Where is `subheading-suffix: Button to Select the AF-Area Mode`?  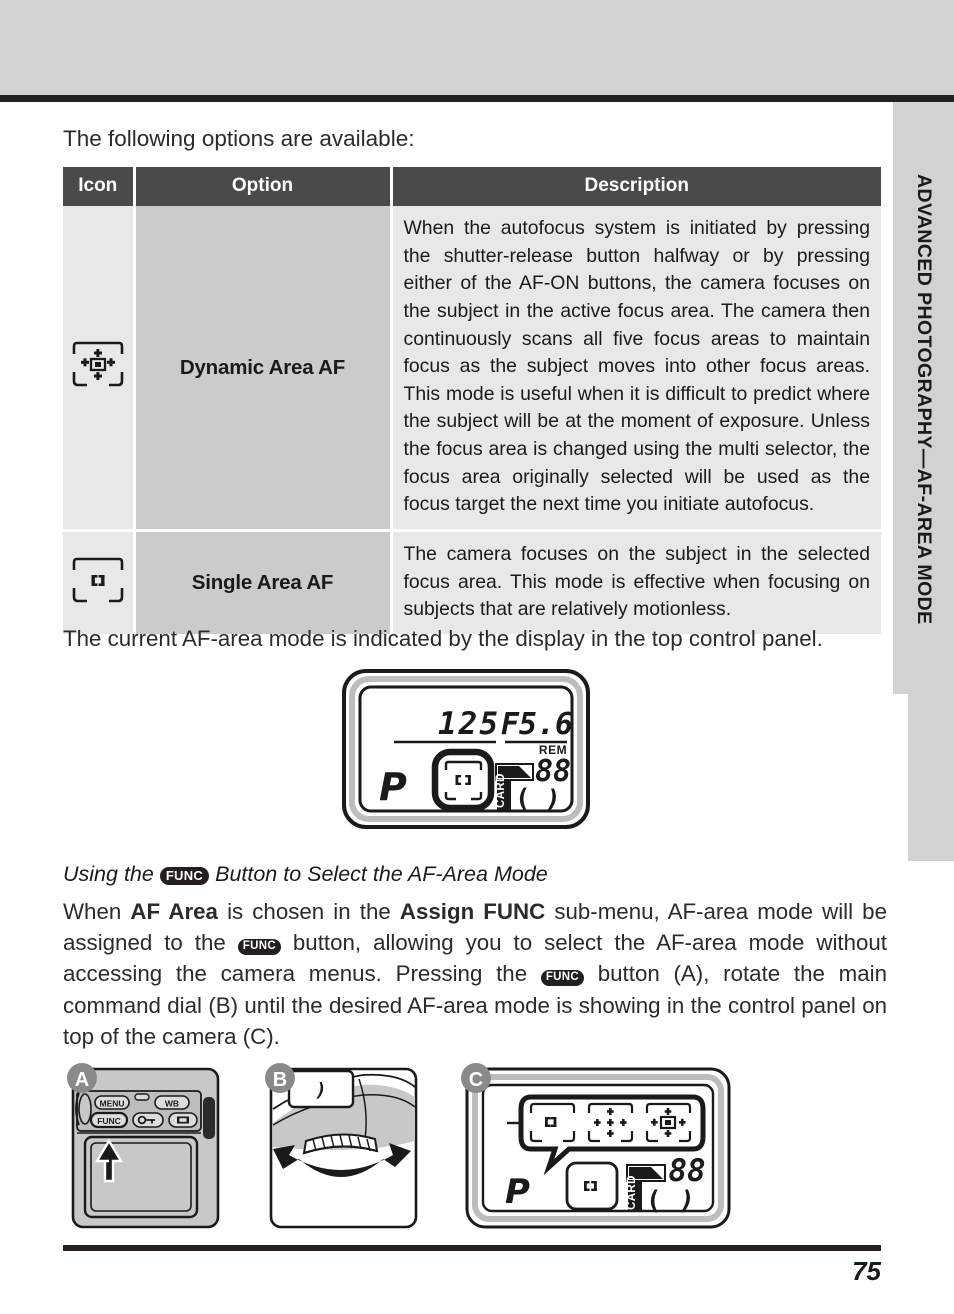 subheading-suffix: Button to Select the AF-Area Mode is located at coordinates (378, 874).